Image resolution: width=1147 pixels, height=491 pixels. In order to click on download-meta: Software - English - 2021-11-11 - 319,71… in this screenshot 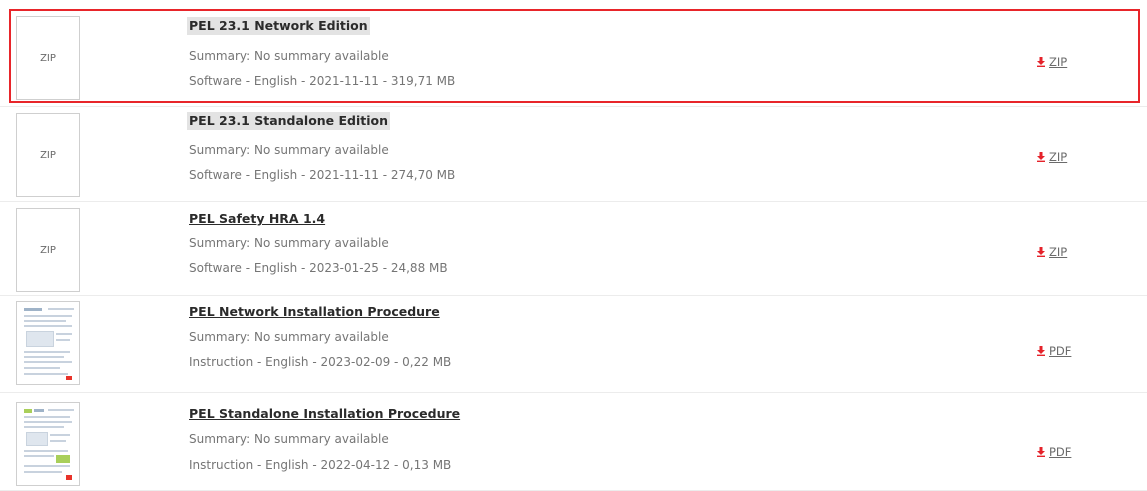, I will do `click(322, 81)`.